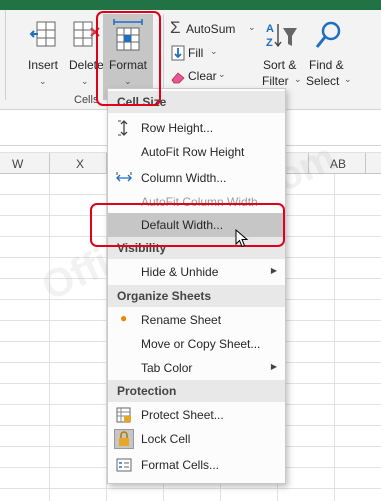 The height and width of the screenshot is (501, 381). Describe the element at coordinates (196, 391) in the screenshot. I see `protection-header: Protection` at that location.